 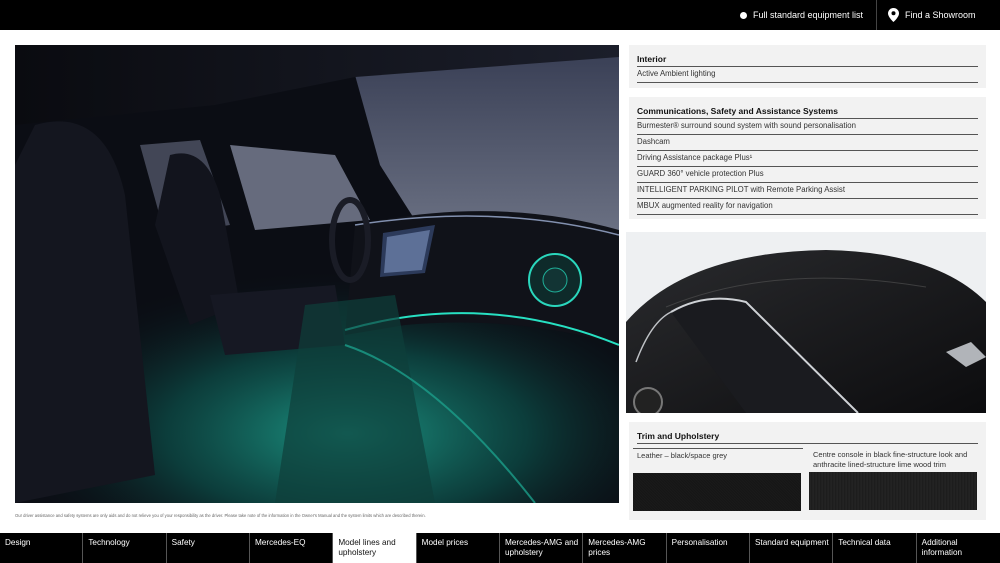 What do you see at coordinates (708, 548) in the screenshot?
I see `tab-personalisation: Personalisation` at bounding box center [708, 548].